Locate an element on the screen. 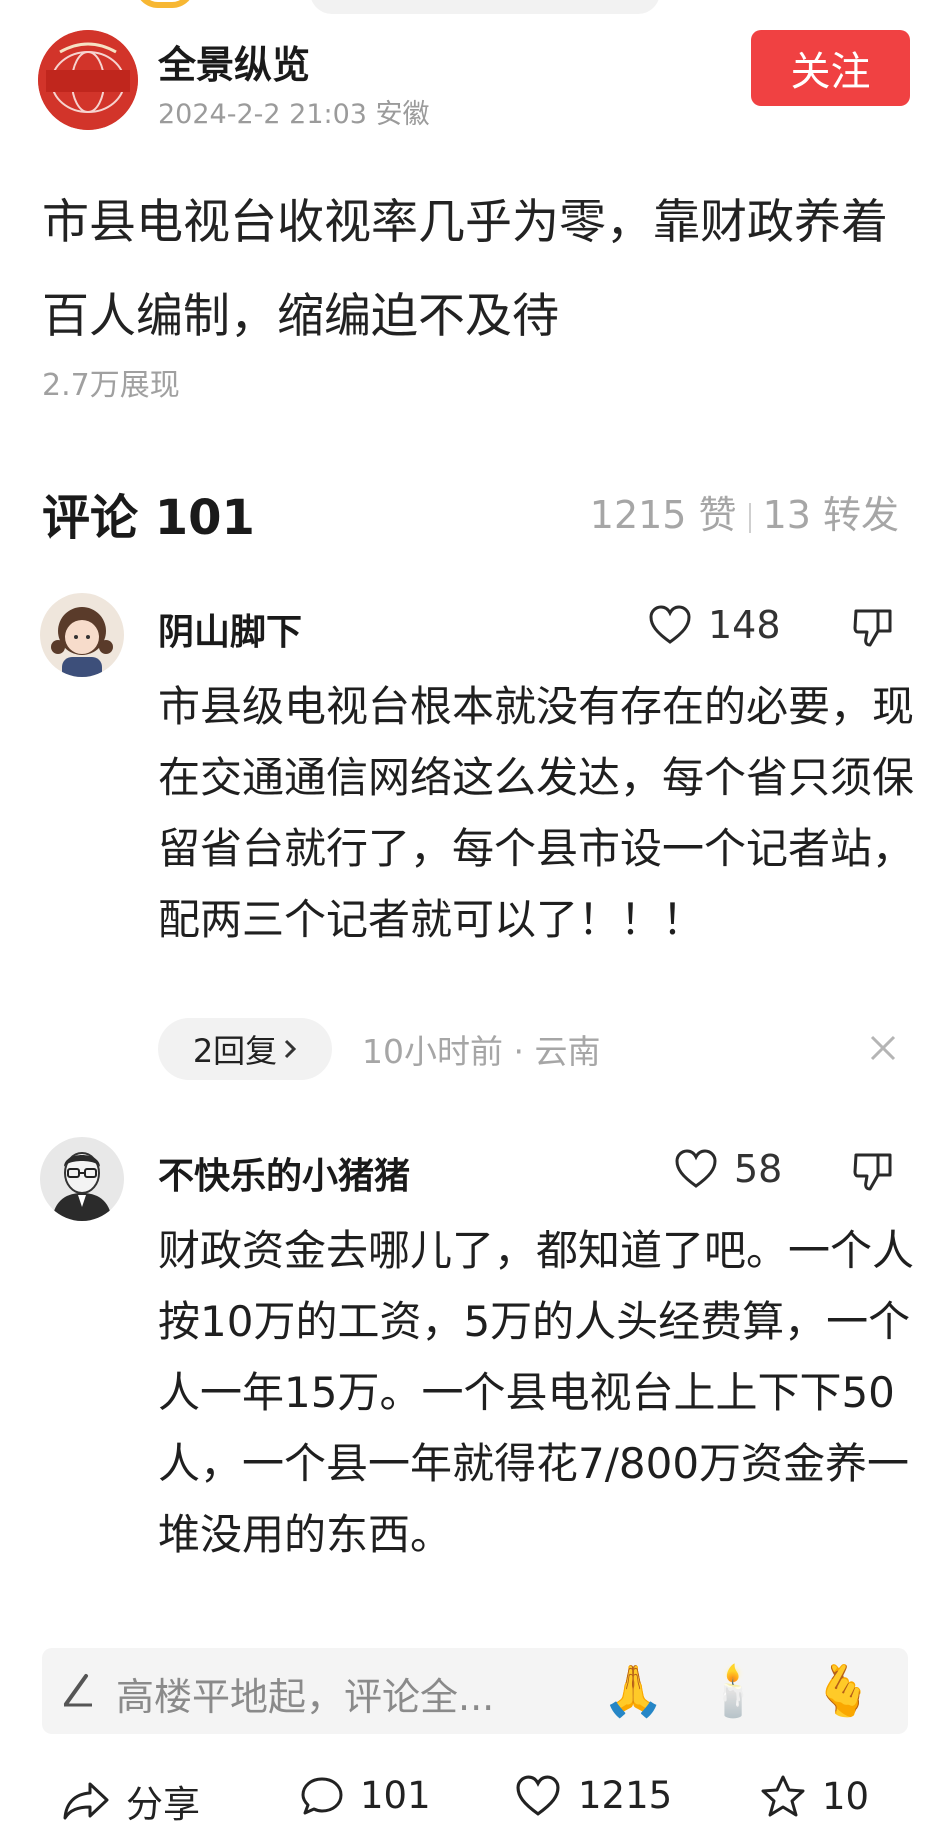  article-title: 市县电视台收视率几乎为零，靠财政养着百人编制，缩编迫不及待 is located at coordinates (472, 270).